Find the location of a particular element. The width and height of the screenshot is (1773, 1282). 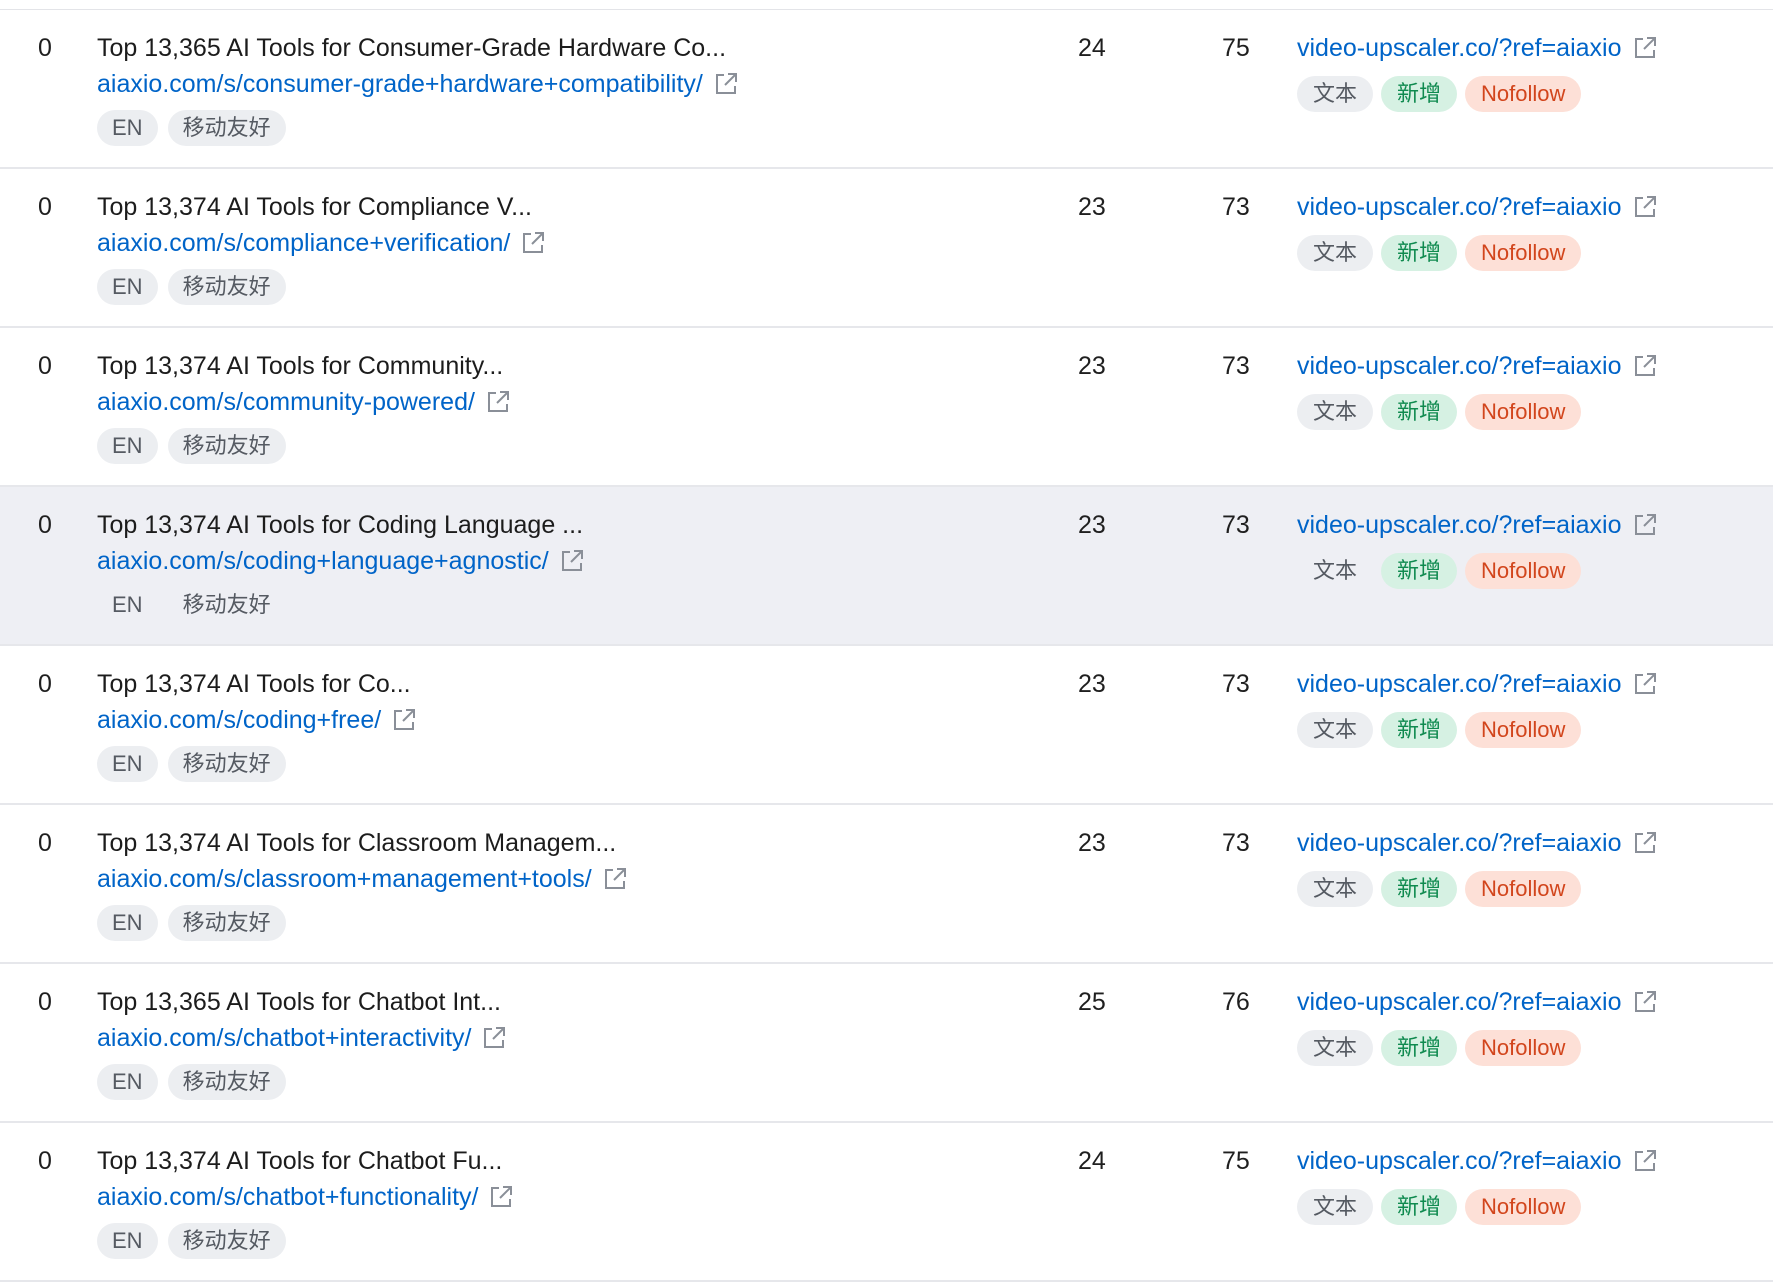

source-url-link: aiaxio.com/s/coding+free/ is located at coordinates (257, 720).